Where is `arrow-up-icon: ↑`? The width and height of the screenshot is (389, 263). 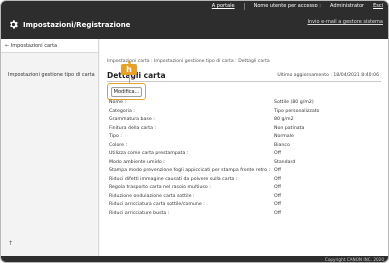
arrow-up-icon: ↑ is located at coordinates (10, 243).